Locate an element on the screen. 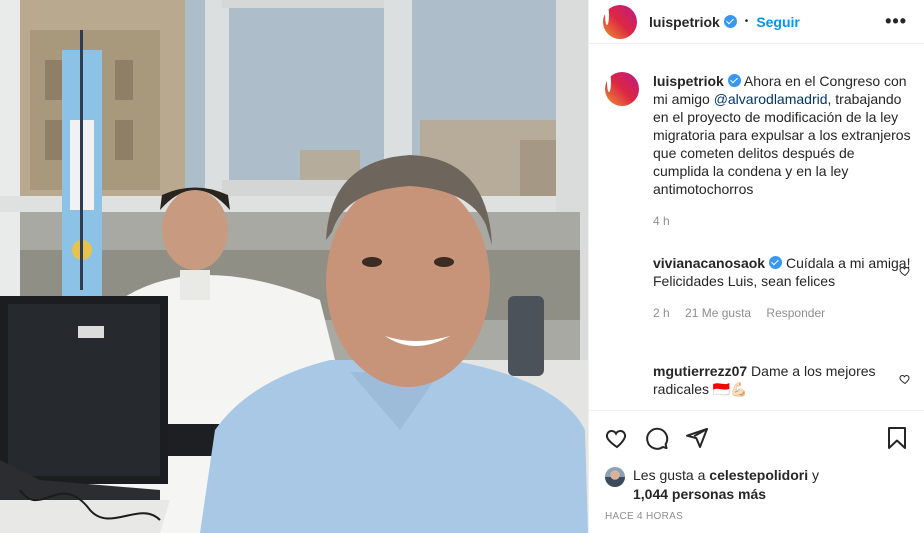 This screenshot has height=533, width=924. caption-author-avatar is located at coordinates (622, 89).